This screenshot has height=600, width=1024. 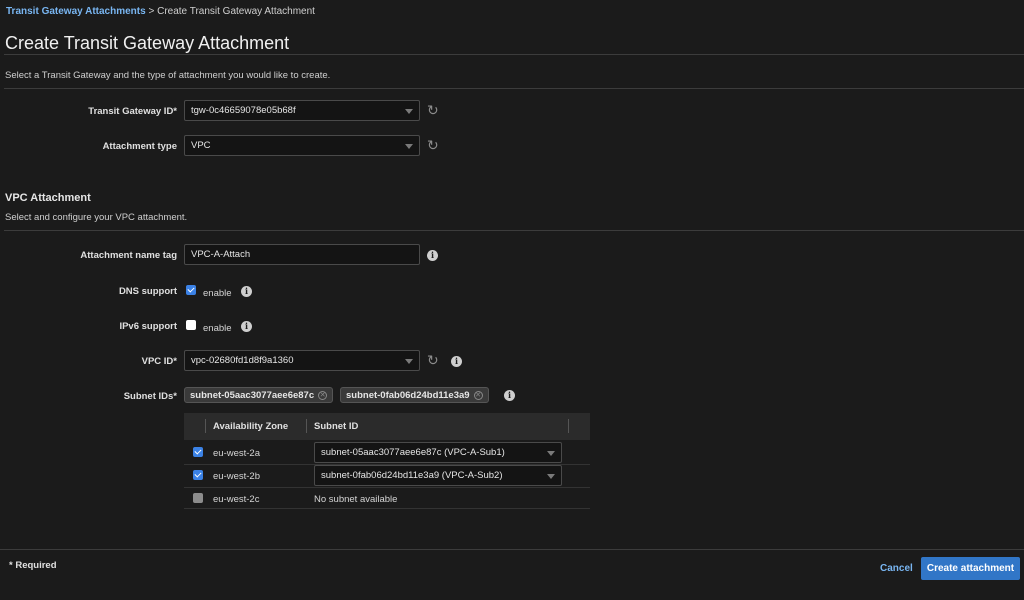 I want to click on row-subnet-value: subnet-0fab06d24bd11e3a9 (VPC-A-Sub2), so click(x=412, y=475).